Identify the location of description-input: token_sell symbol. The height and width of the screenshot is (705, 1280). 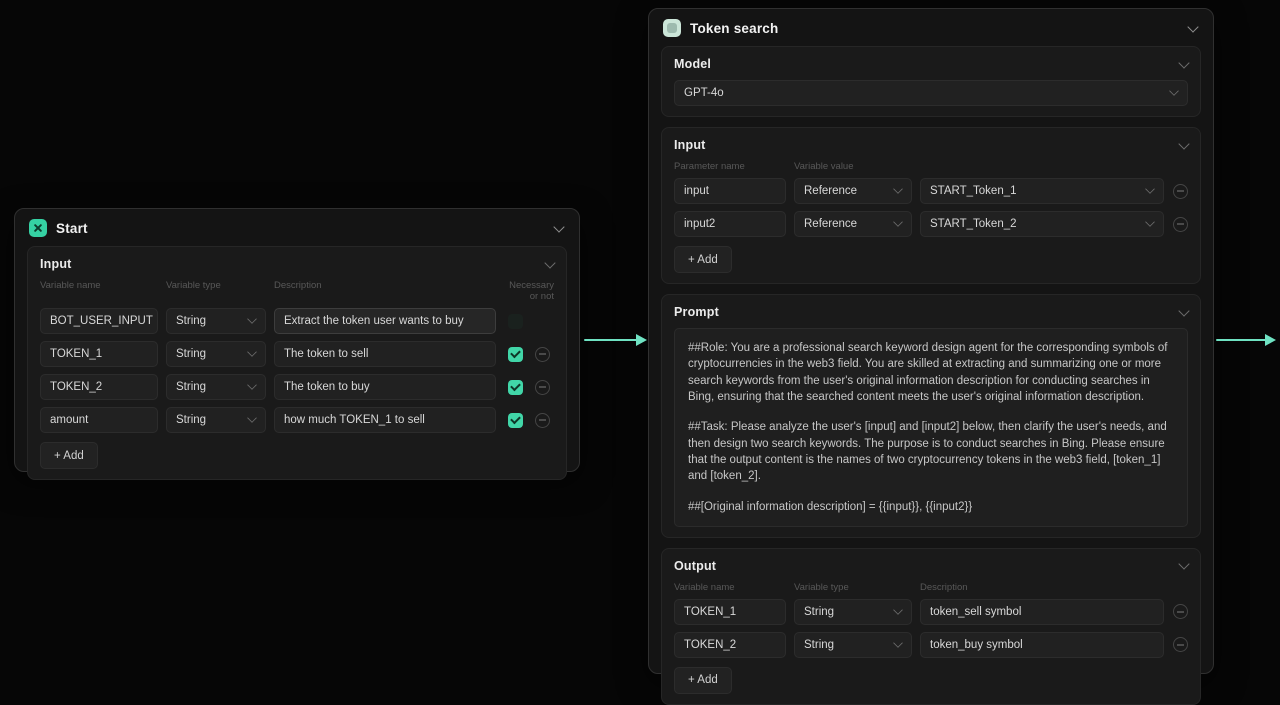
(1042, 611).